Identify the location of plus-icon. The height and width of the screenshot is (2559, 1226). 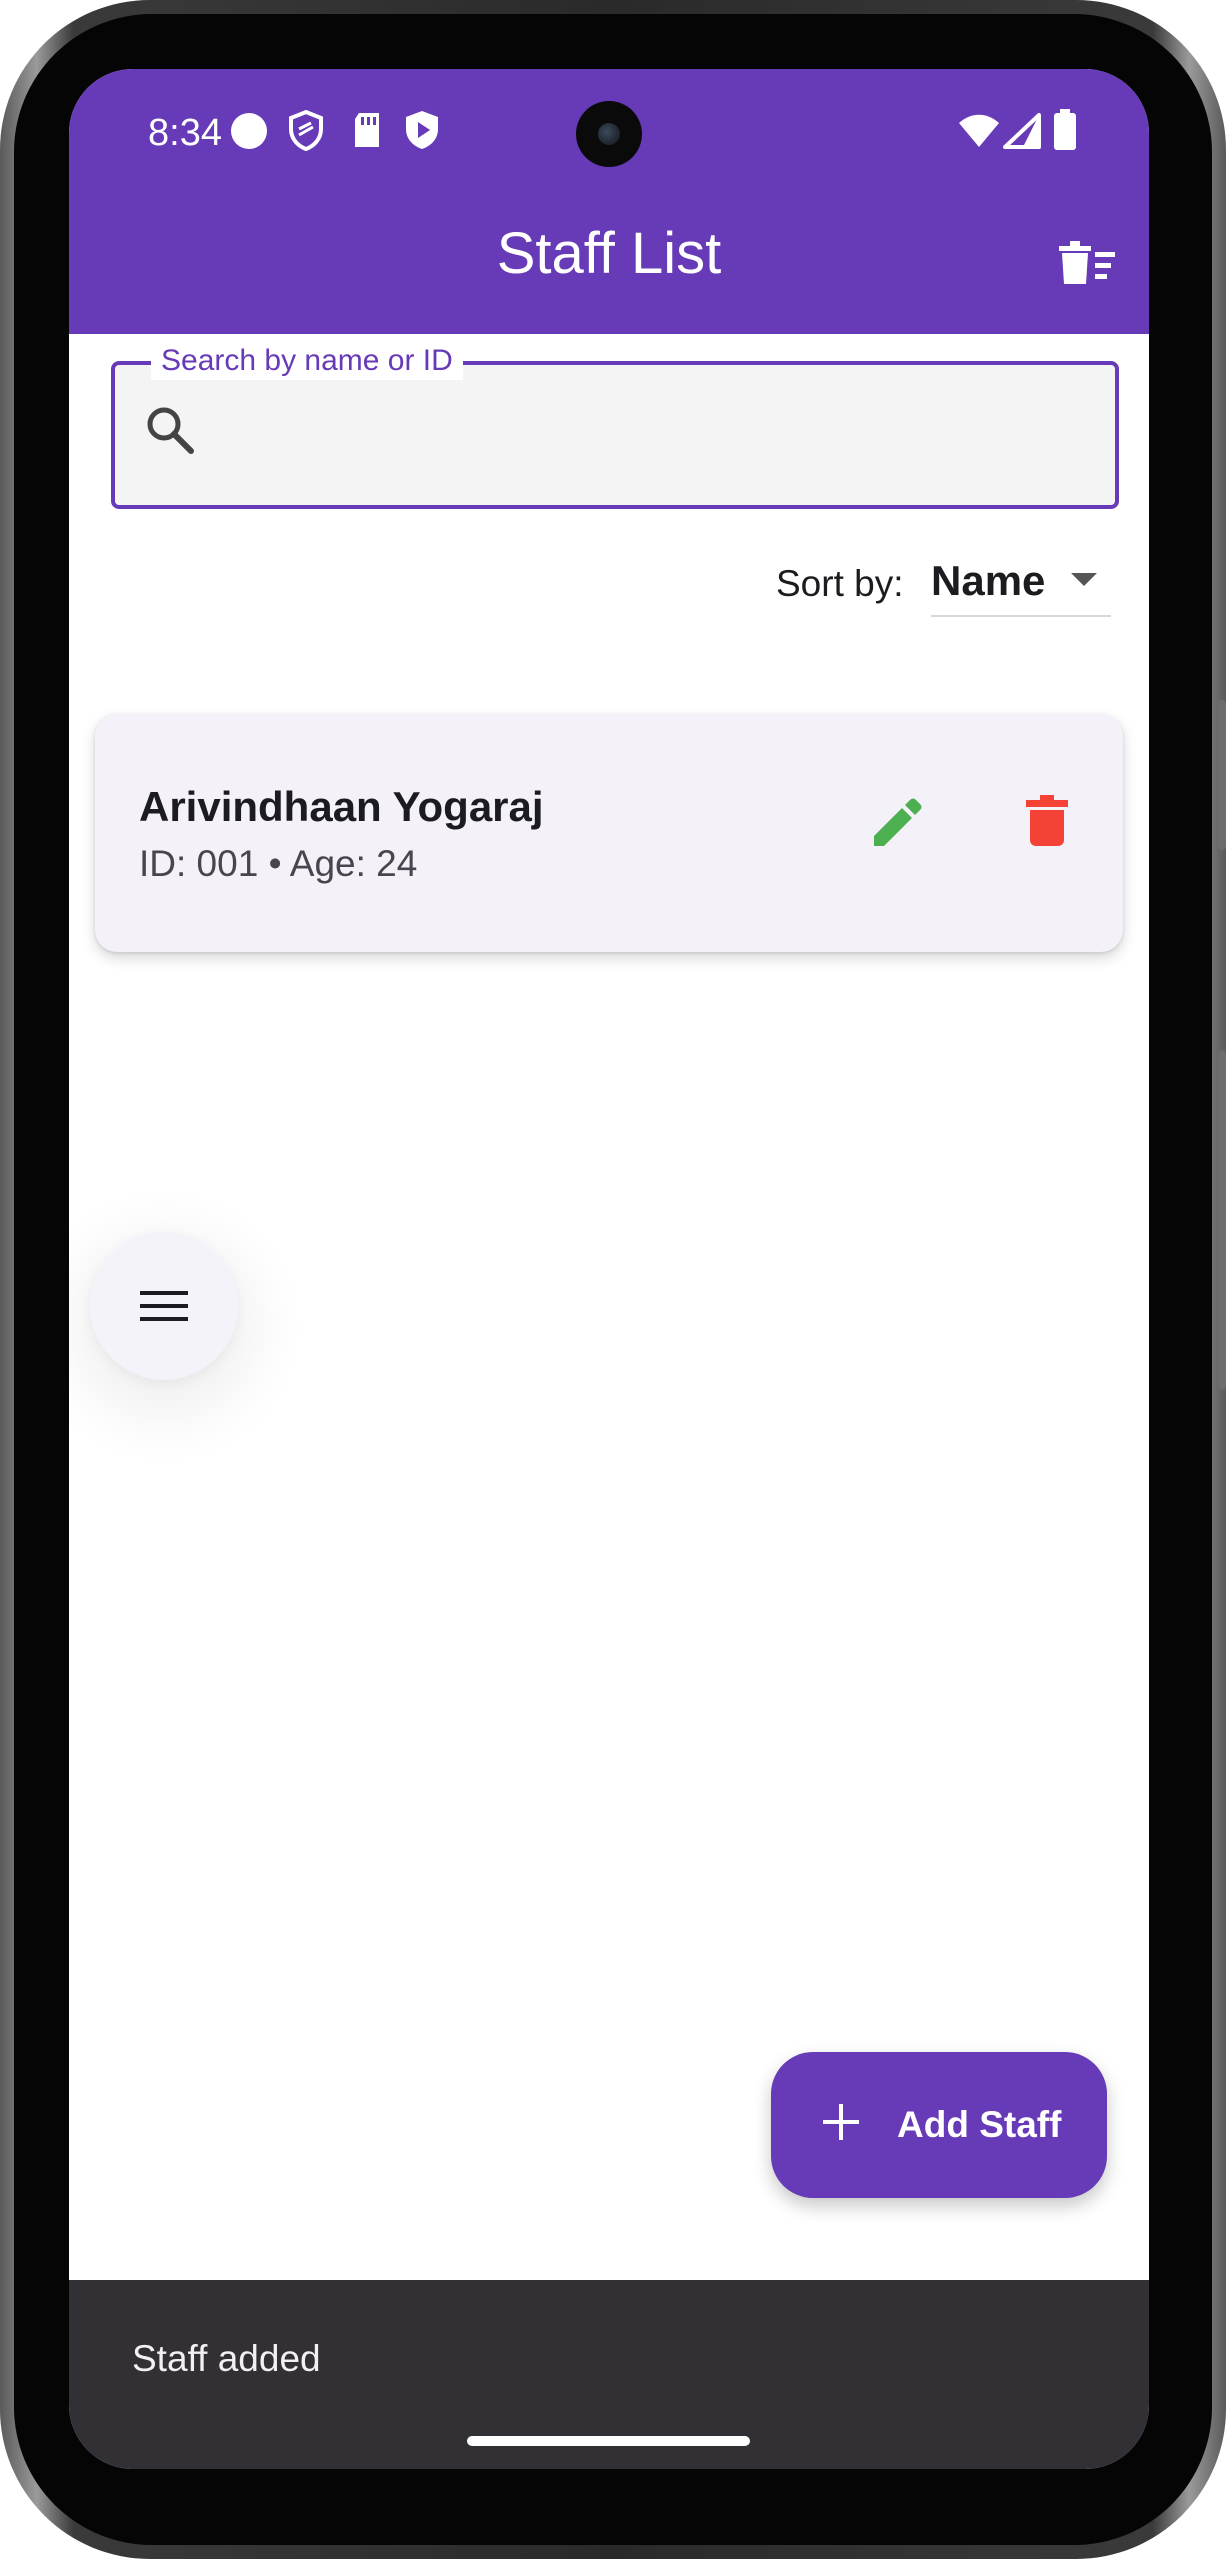
(841, 2122).